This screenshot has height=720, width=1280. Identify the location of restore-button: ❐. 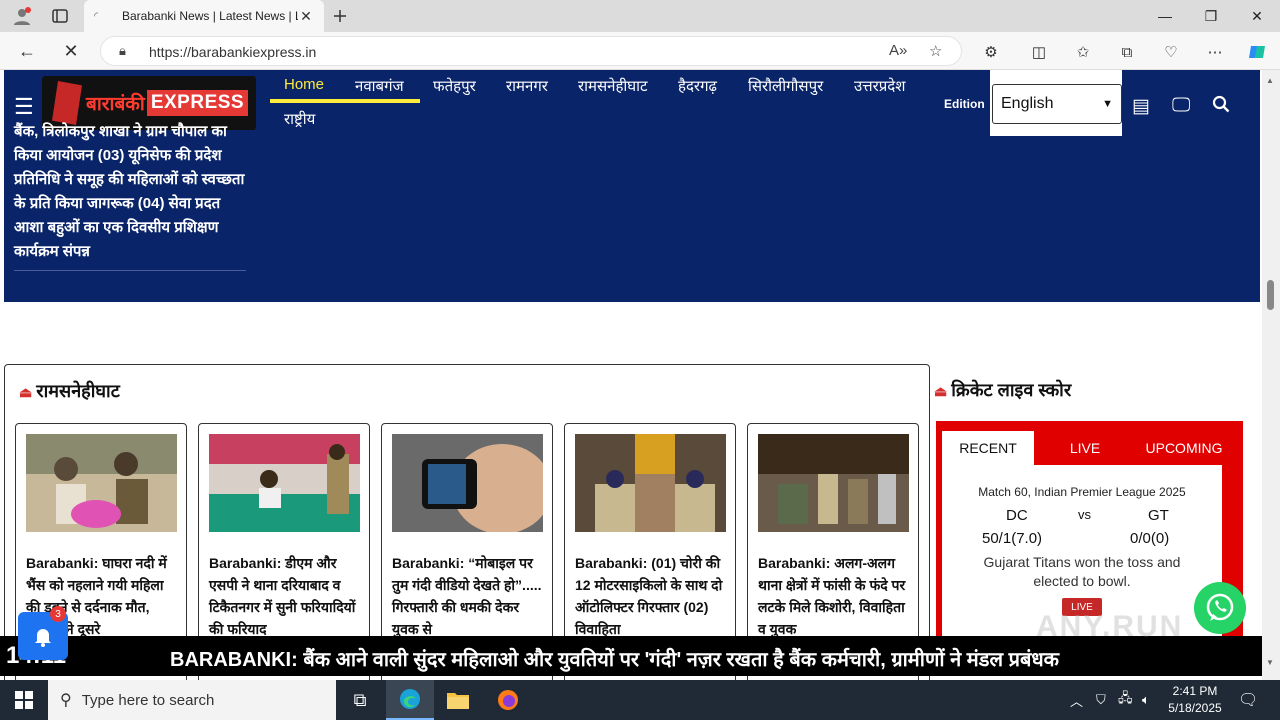
(1211, 16).